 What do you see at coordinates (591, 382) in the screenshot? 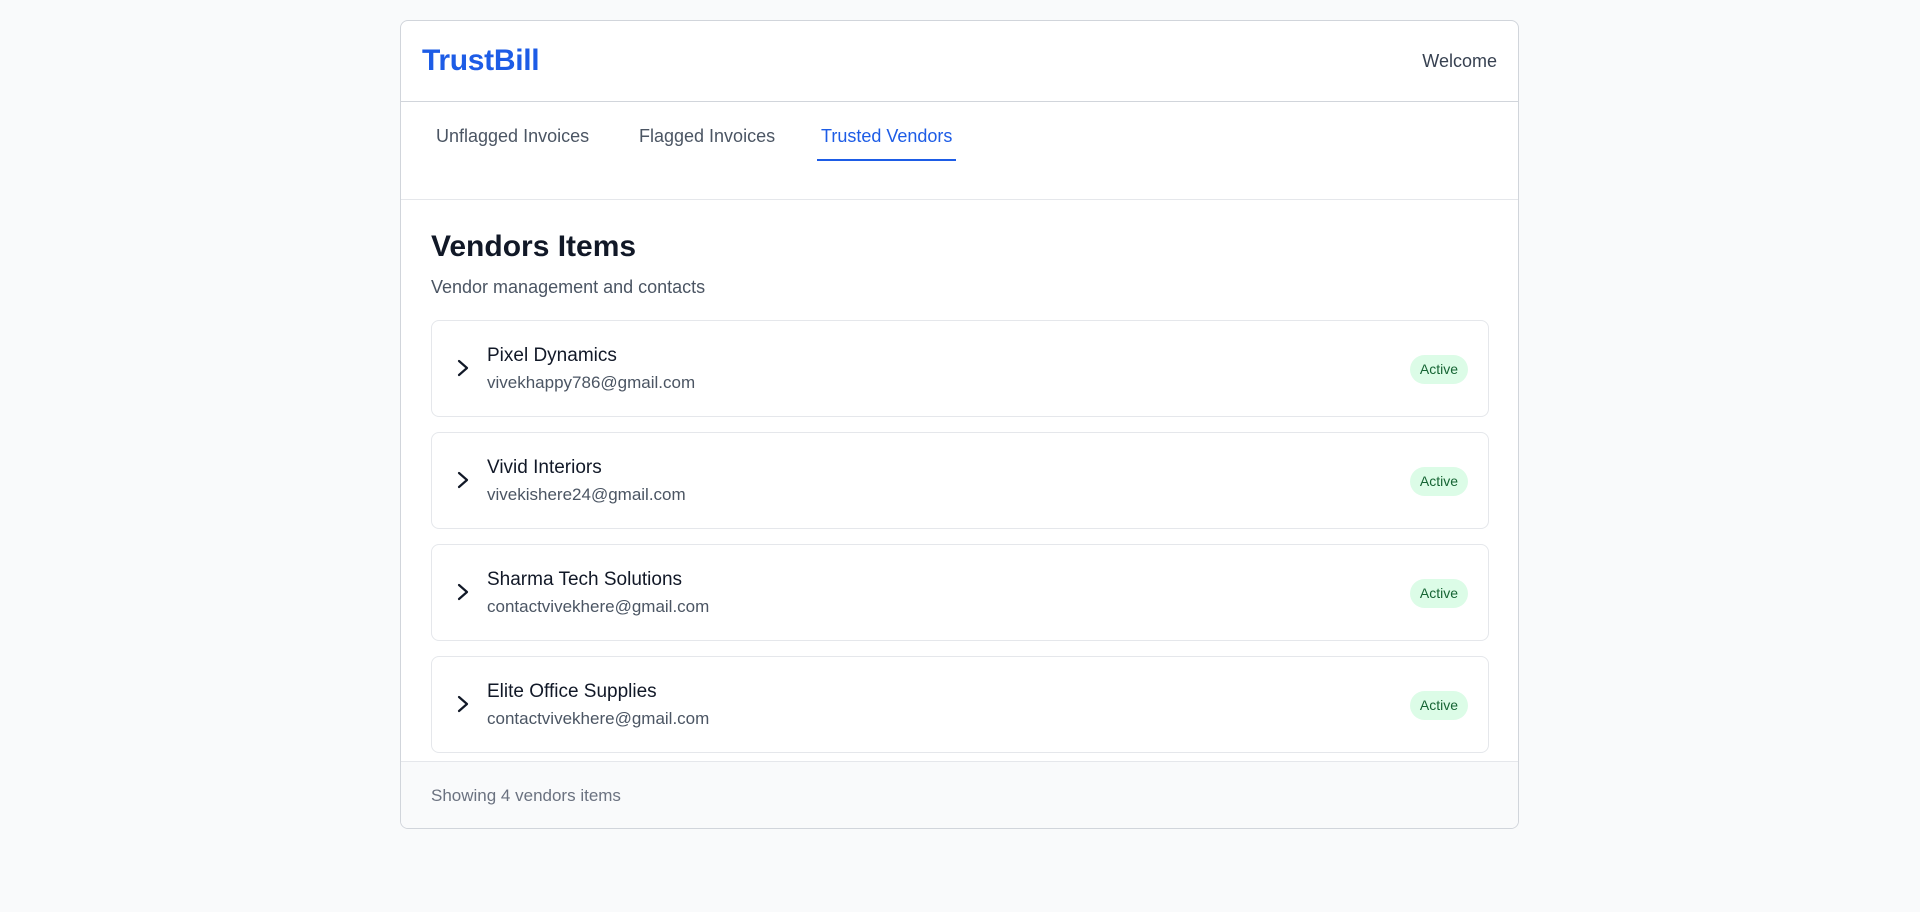
I see `vendor-email: vivekhappy786@gmail.com` at bounding box center [591, 382].